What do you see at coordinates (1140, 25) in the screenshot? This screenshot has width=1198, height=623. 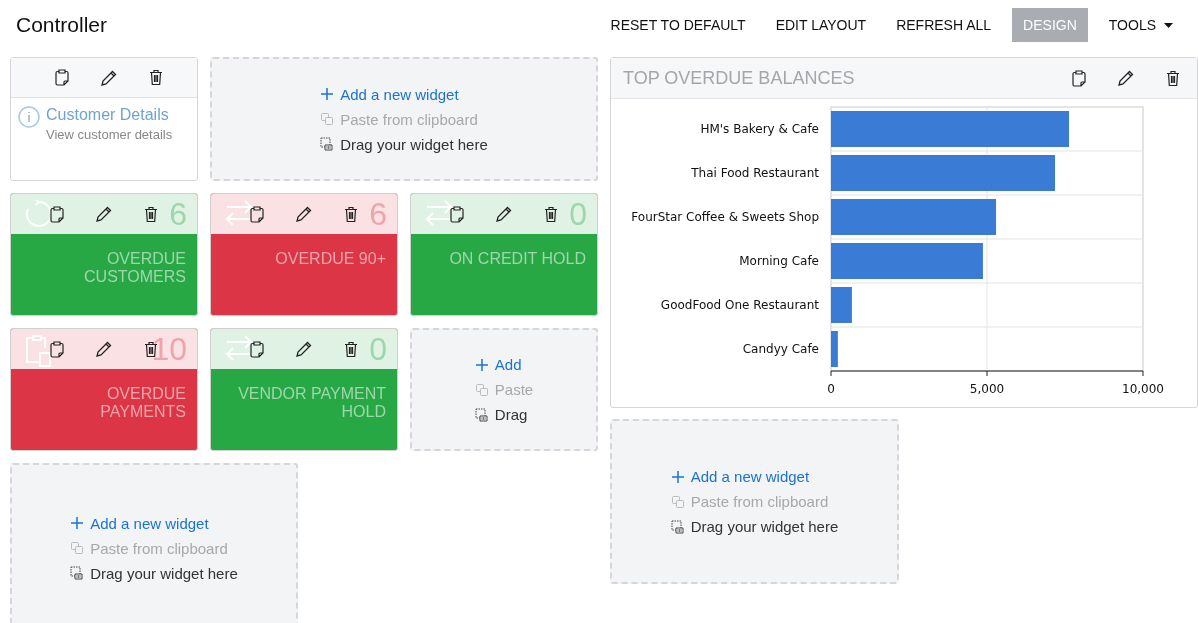 I see `toolbar-button: TOOLS` at bounding box center [1140, 25].